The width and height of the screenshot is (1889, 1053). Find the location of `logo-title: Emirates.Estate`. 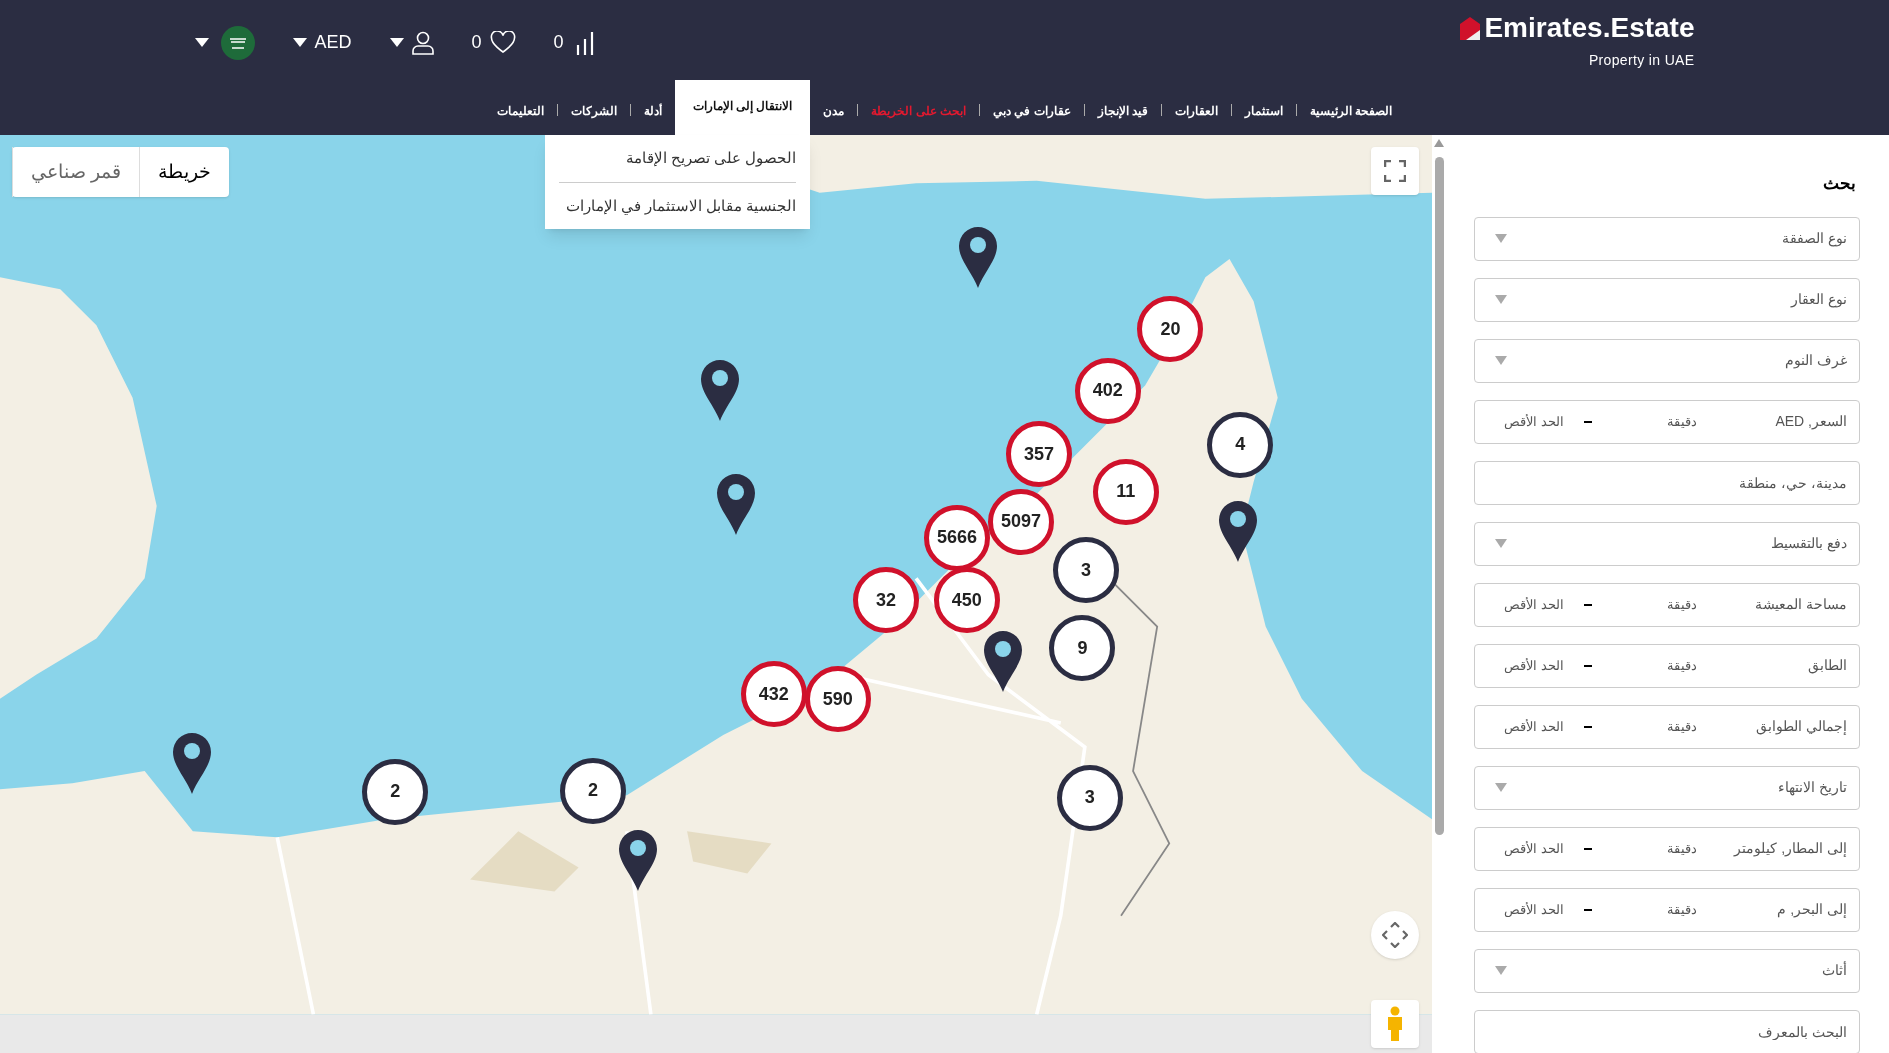

logo-title: Emirates.Estate is located at coordinates (1589, 28).